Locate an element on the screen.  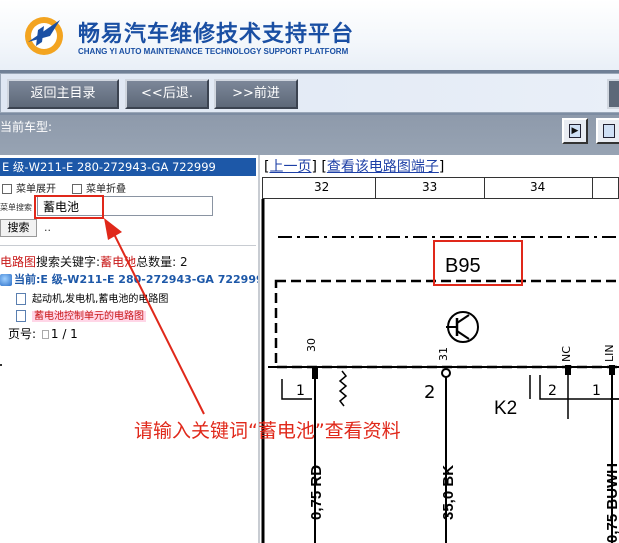
toolbar-strip: 返回主目录 <<后退. >>前进 is located at coordinates (309, 93).